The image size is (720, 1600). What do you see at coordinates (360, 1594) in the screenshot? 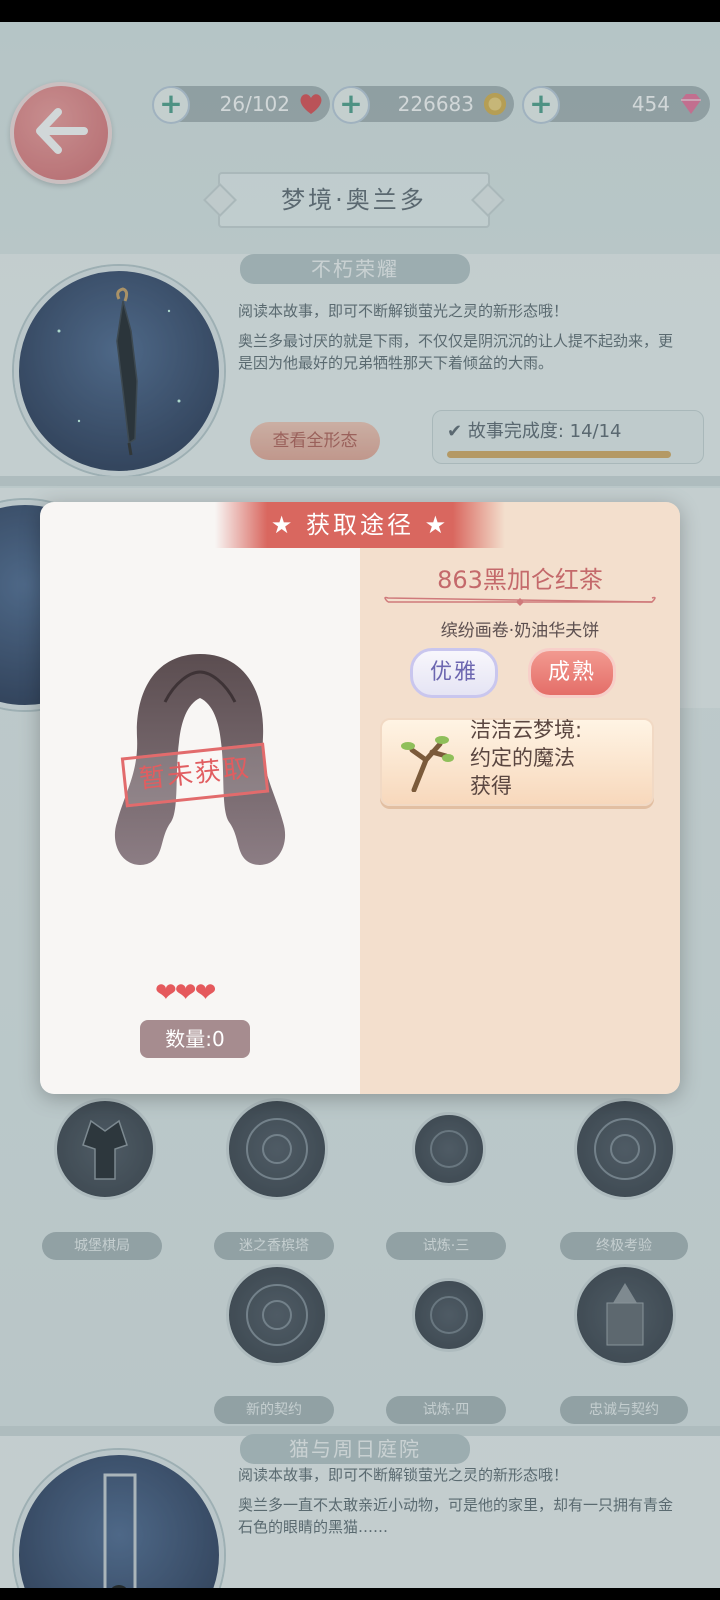
I see `system-nav-bar` at bounding box center [360, 1594].